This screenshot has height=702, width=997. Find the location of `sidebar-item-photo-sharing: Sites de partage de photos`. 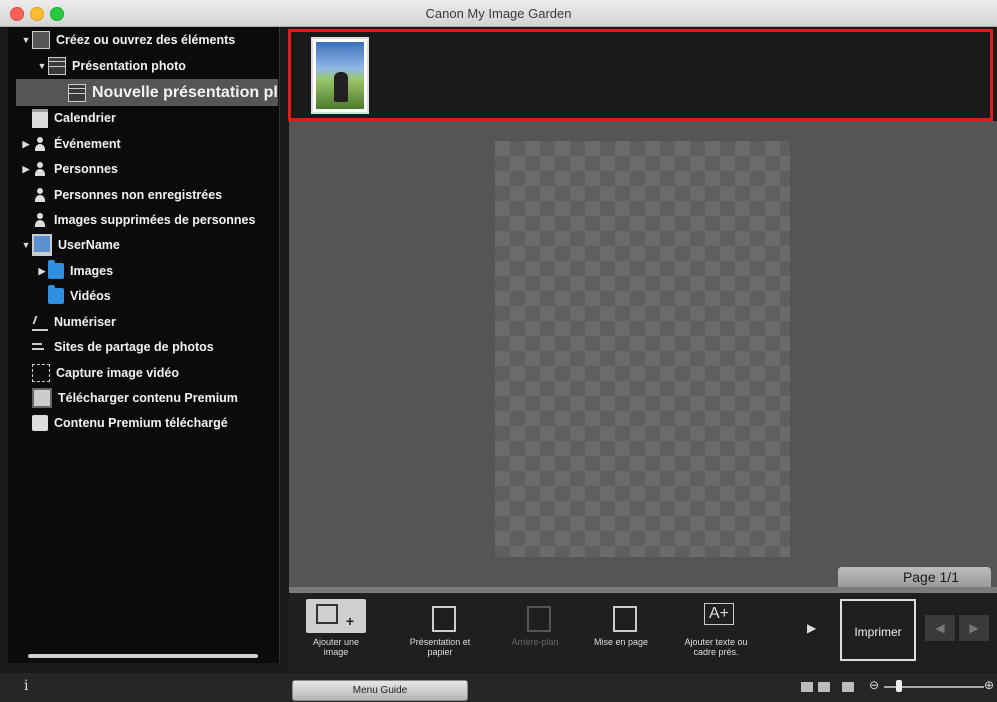

sidebar-item-photo-sharing: Sites de partage de photos is located at coordinates (123, 347).